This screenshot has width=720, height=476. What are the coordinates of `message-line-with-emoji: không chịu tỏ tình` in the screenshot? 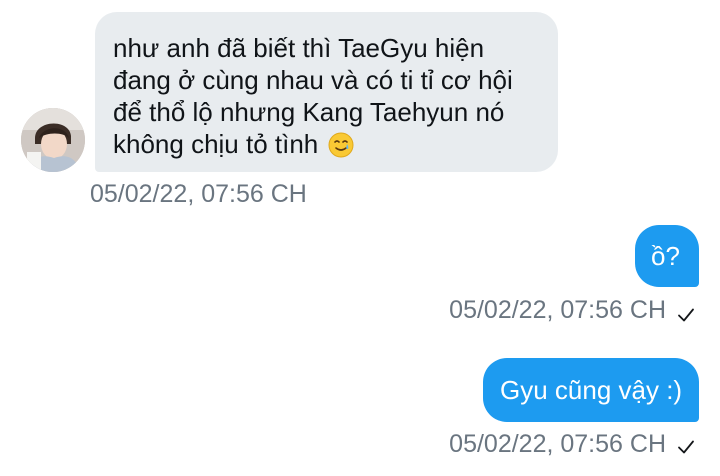 It's located at (326, 144).